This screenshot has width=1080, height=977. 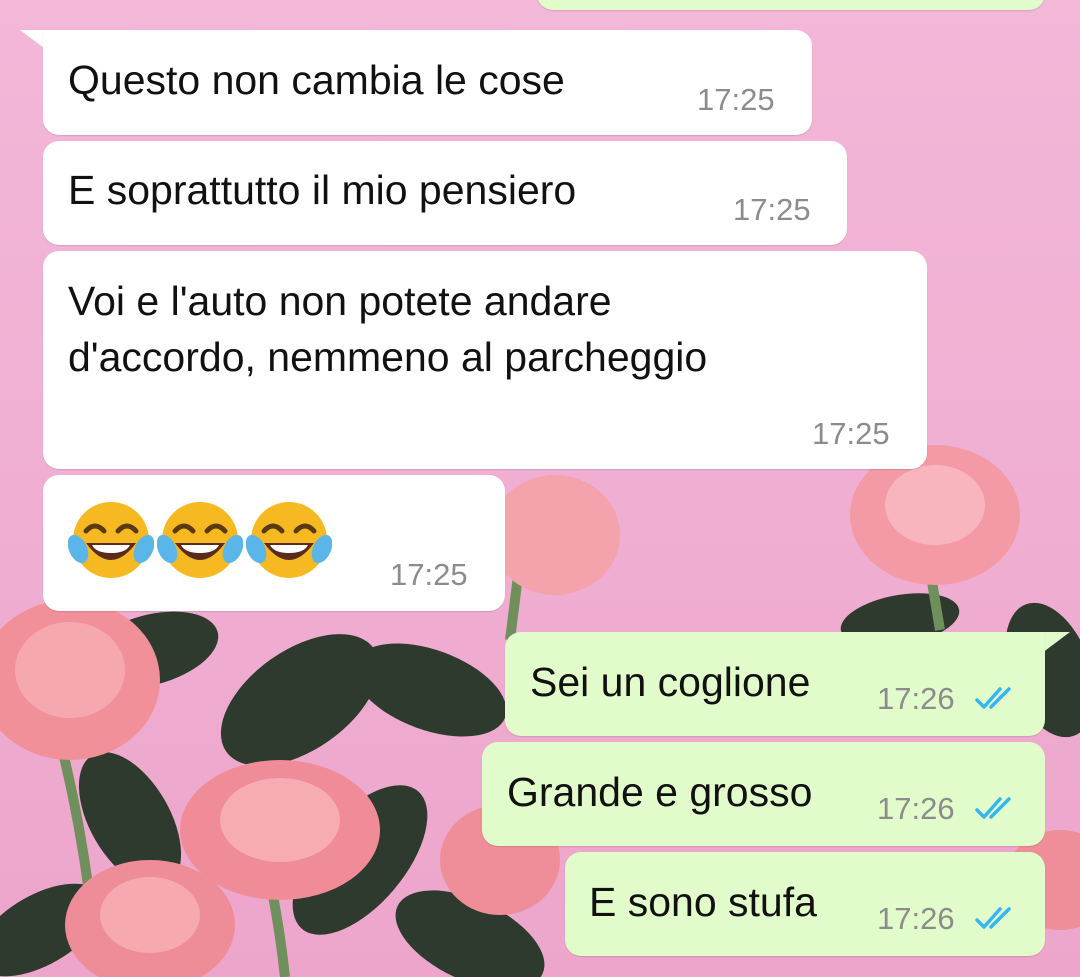 I want to click on message-text-line: d'accordo, nemmeno al parcheggio, so click(x=388, y=357).